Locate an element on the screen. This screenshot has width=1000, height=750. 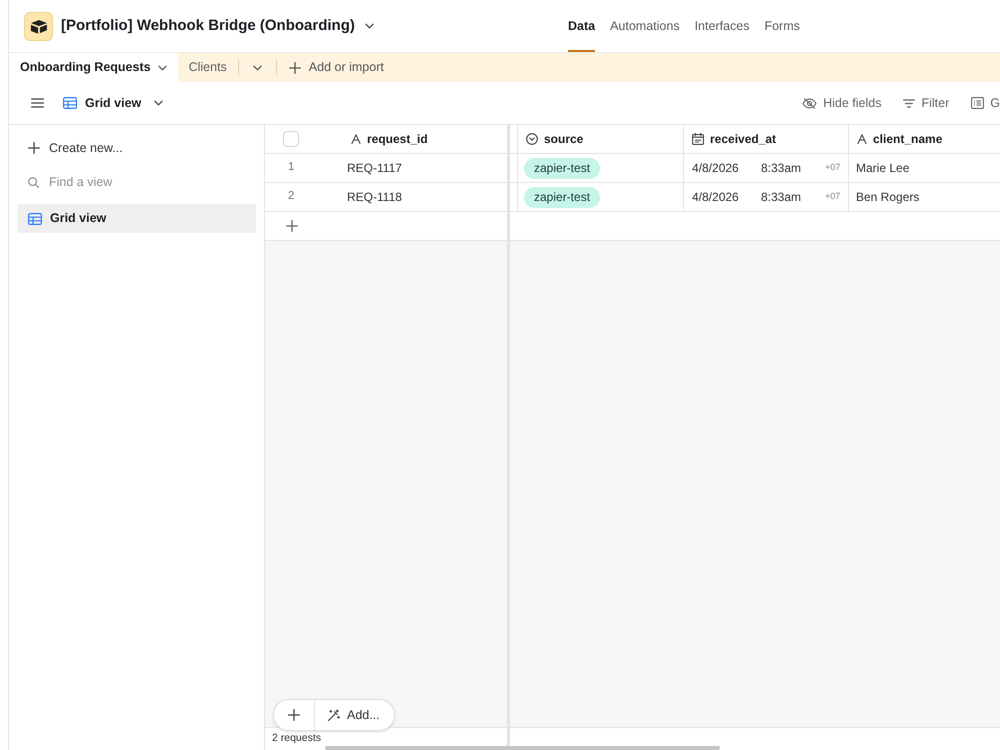
select-all-checkbox is located at coordinates (291, 139).